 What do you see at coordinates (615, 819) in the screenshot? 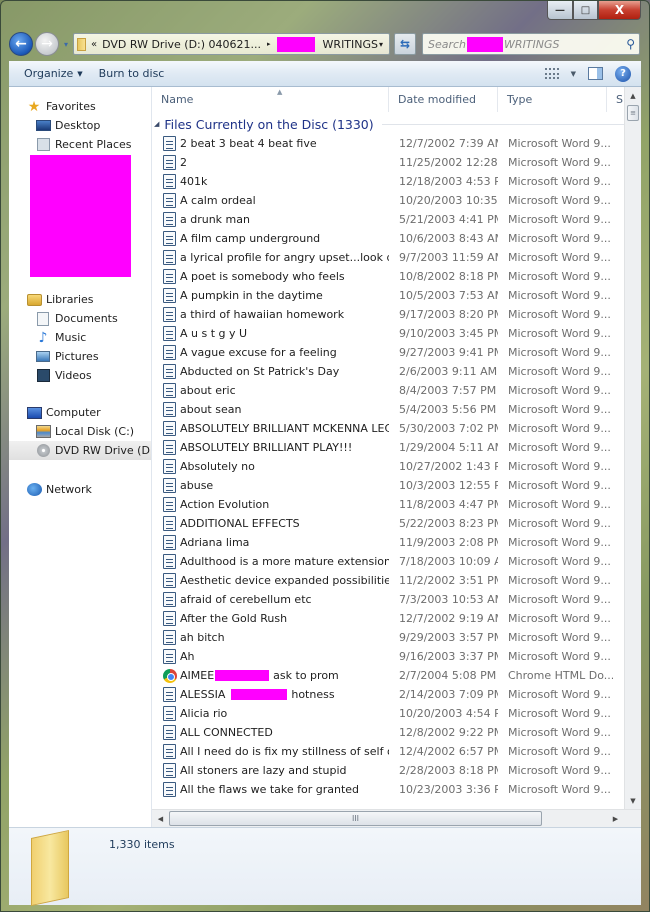
I see `scroll-right-button: ▶` at bounding box center [615, 819].